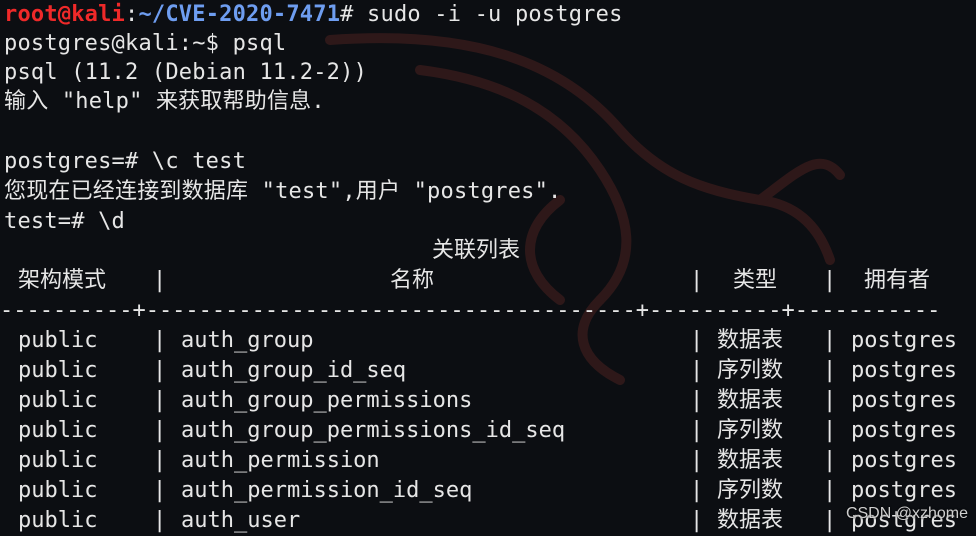 The image size is (976, 536). I want to click on table-row: public | auth_permission | 数据表 | postgres, so click(488, 461).